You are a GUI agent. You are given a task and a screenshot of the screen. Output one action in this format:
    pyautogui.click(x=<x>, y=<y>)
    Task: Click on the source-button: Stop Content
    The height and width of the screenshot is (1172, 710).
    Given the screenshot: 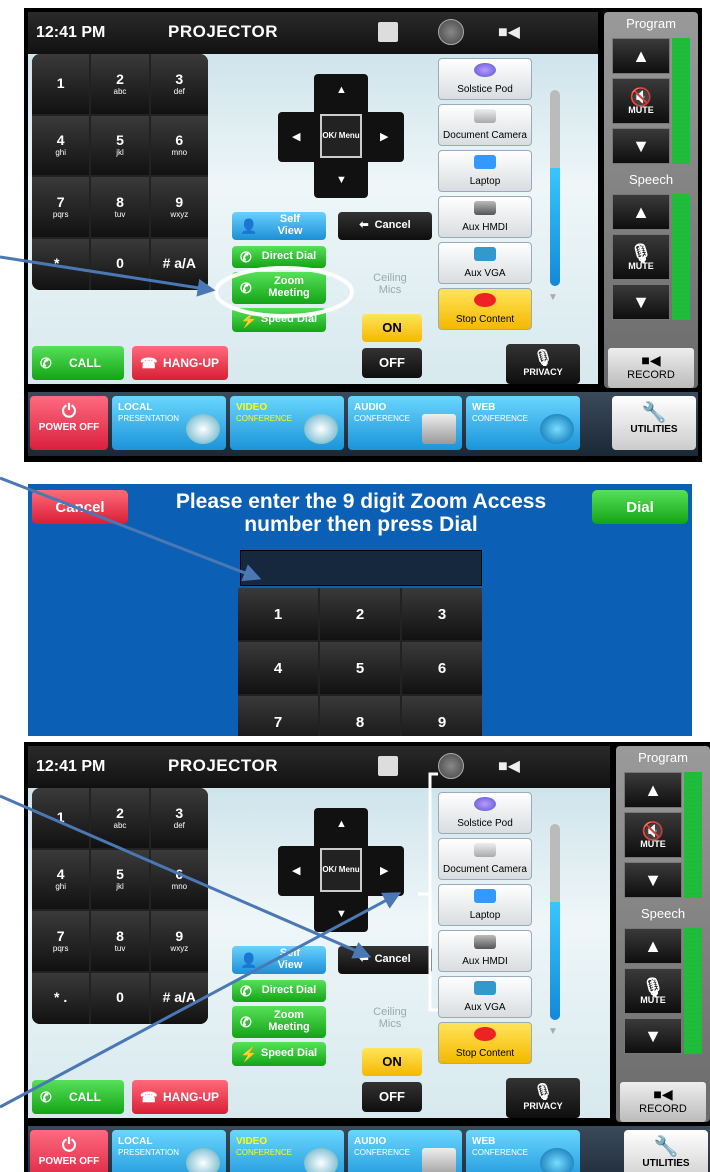 What is the action you would take?
    pyautogui.click(x=485, y=309)
    